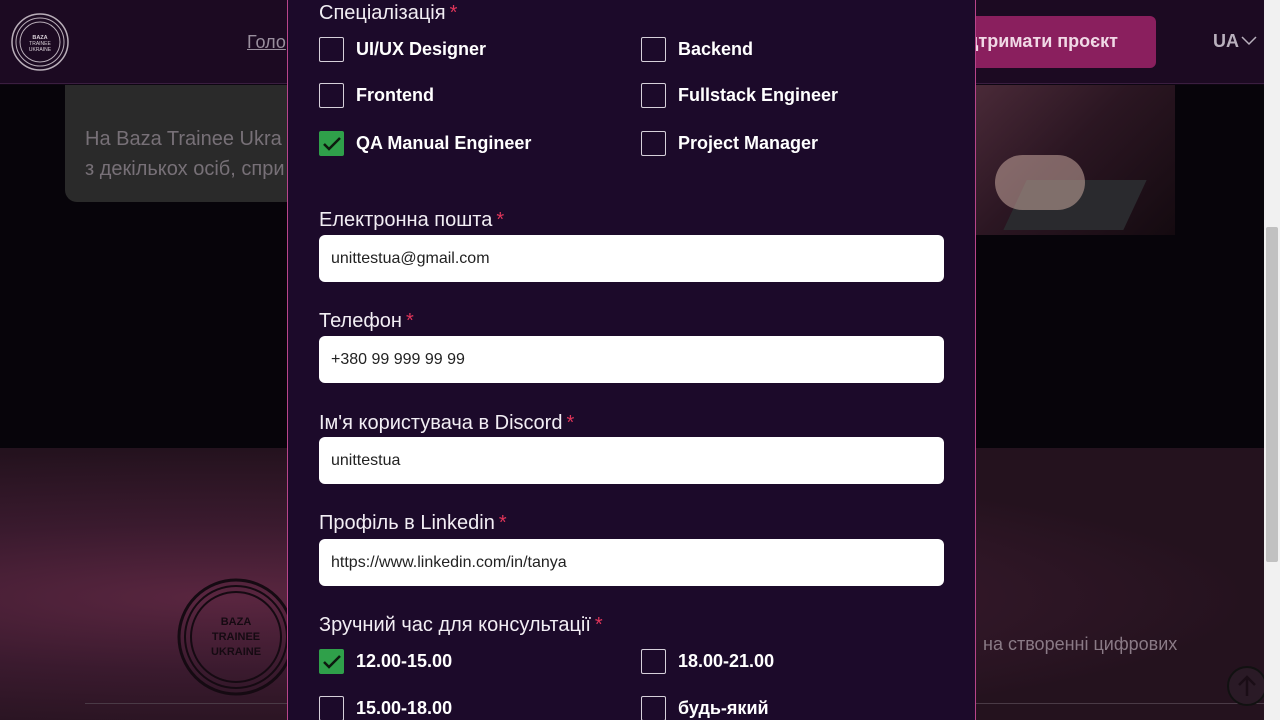 The image size is (1280, 720). What do you see at coordinates (447, 423) in the screenshot?
I see `discord-label: Ім'я користувача в Discord *` at bounding box center [447, 423].